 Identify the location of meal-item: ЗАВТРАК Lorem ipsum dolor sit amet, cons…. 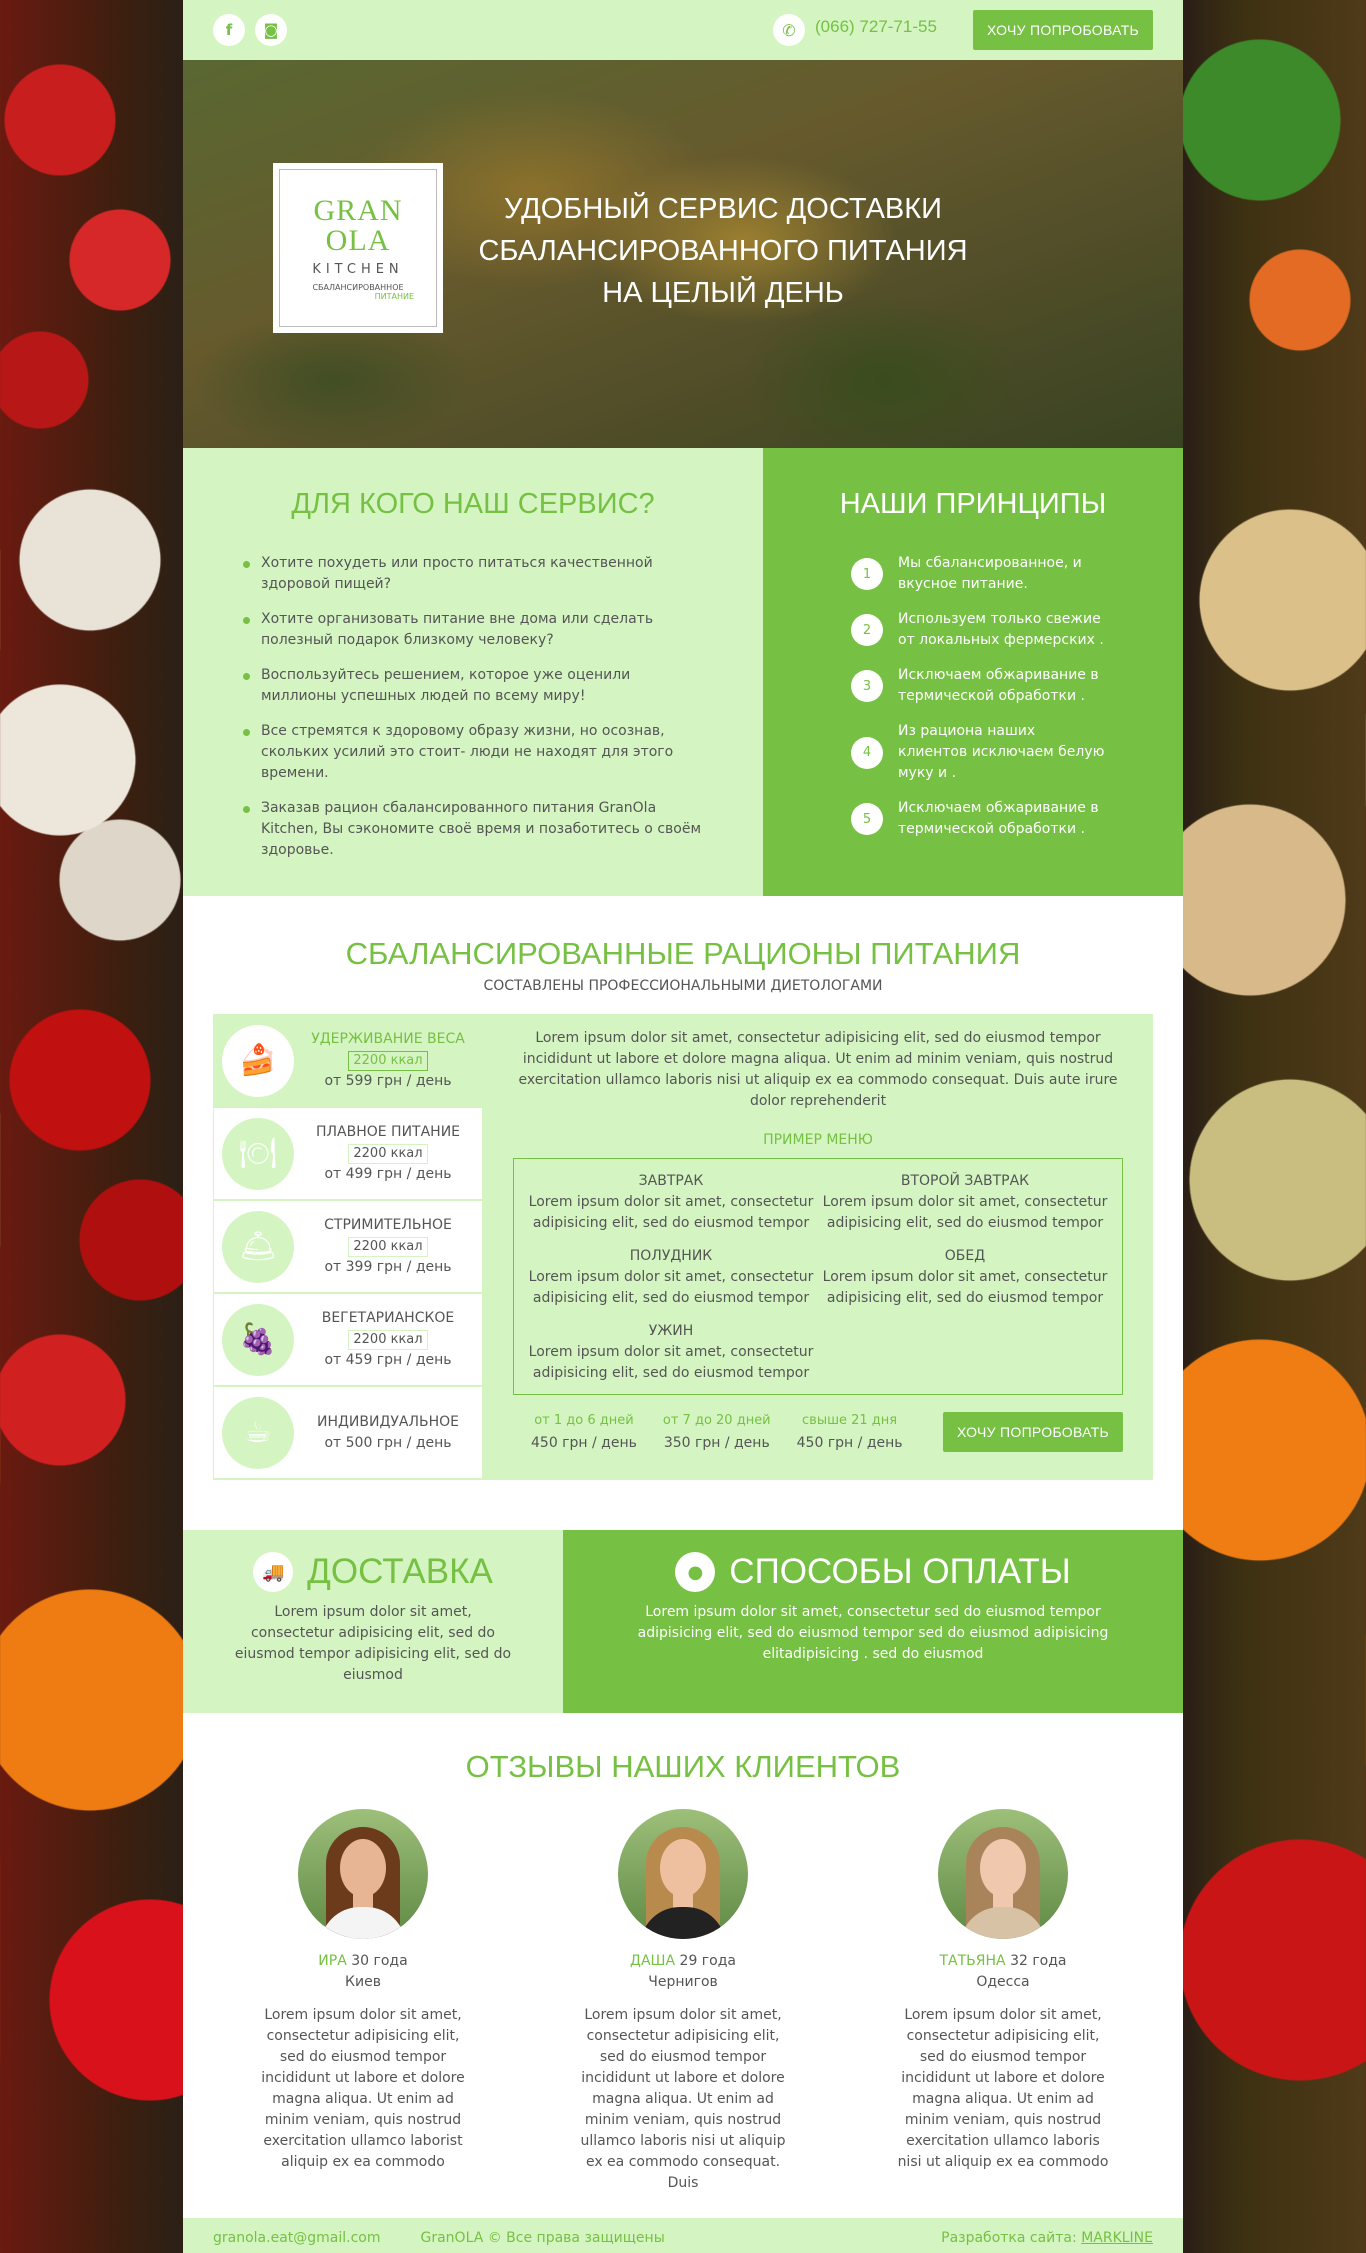
(671, 1202).